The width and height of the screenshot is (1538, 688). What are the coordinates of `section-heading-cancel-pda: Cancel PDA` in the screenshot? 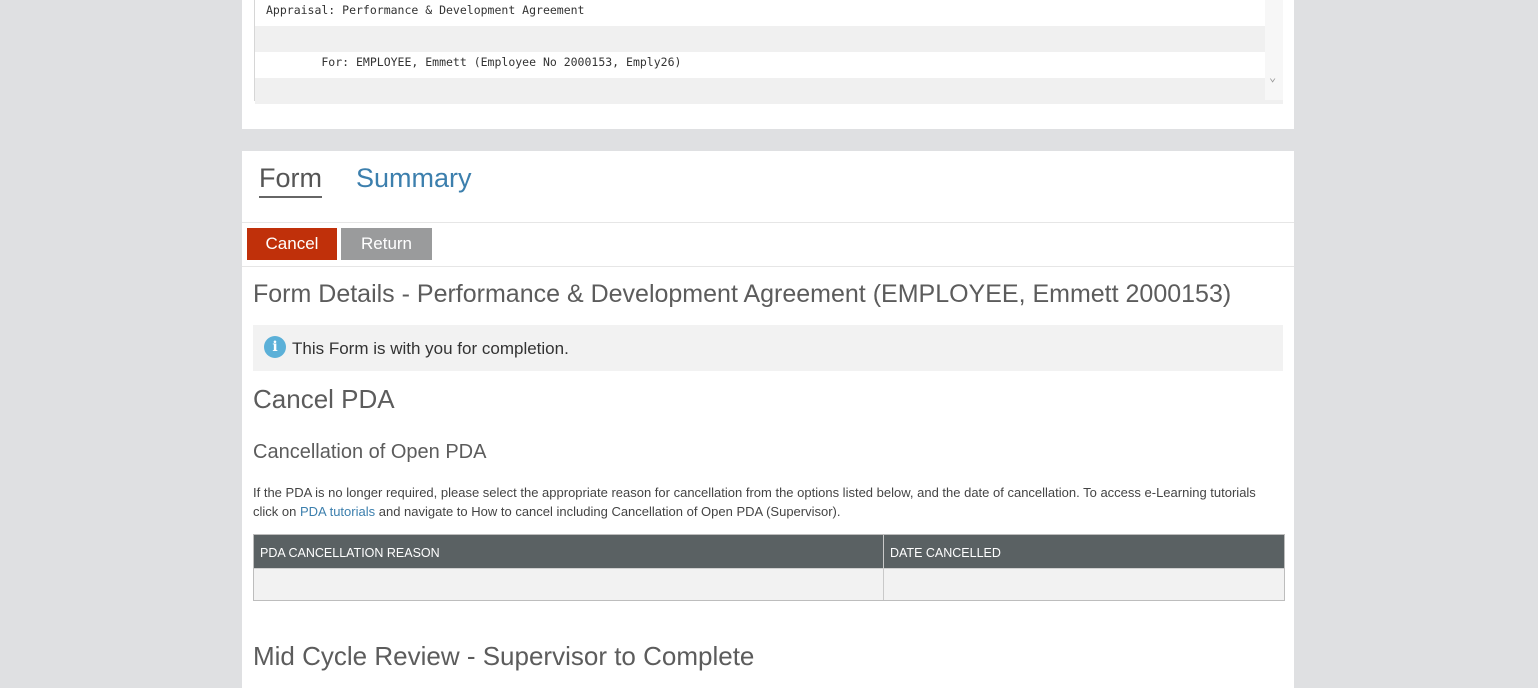 It's located at (324, 399).